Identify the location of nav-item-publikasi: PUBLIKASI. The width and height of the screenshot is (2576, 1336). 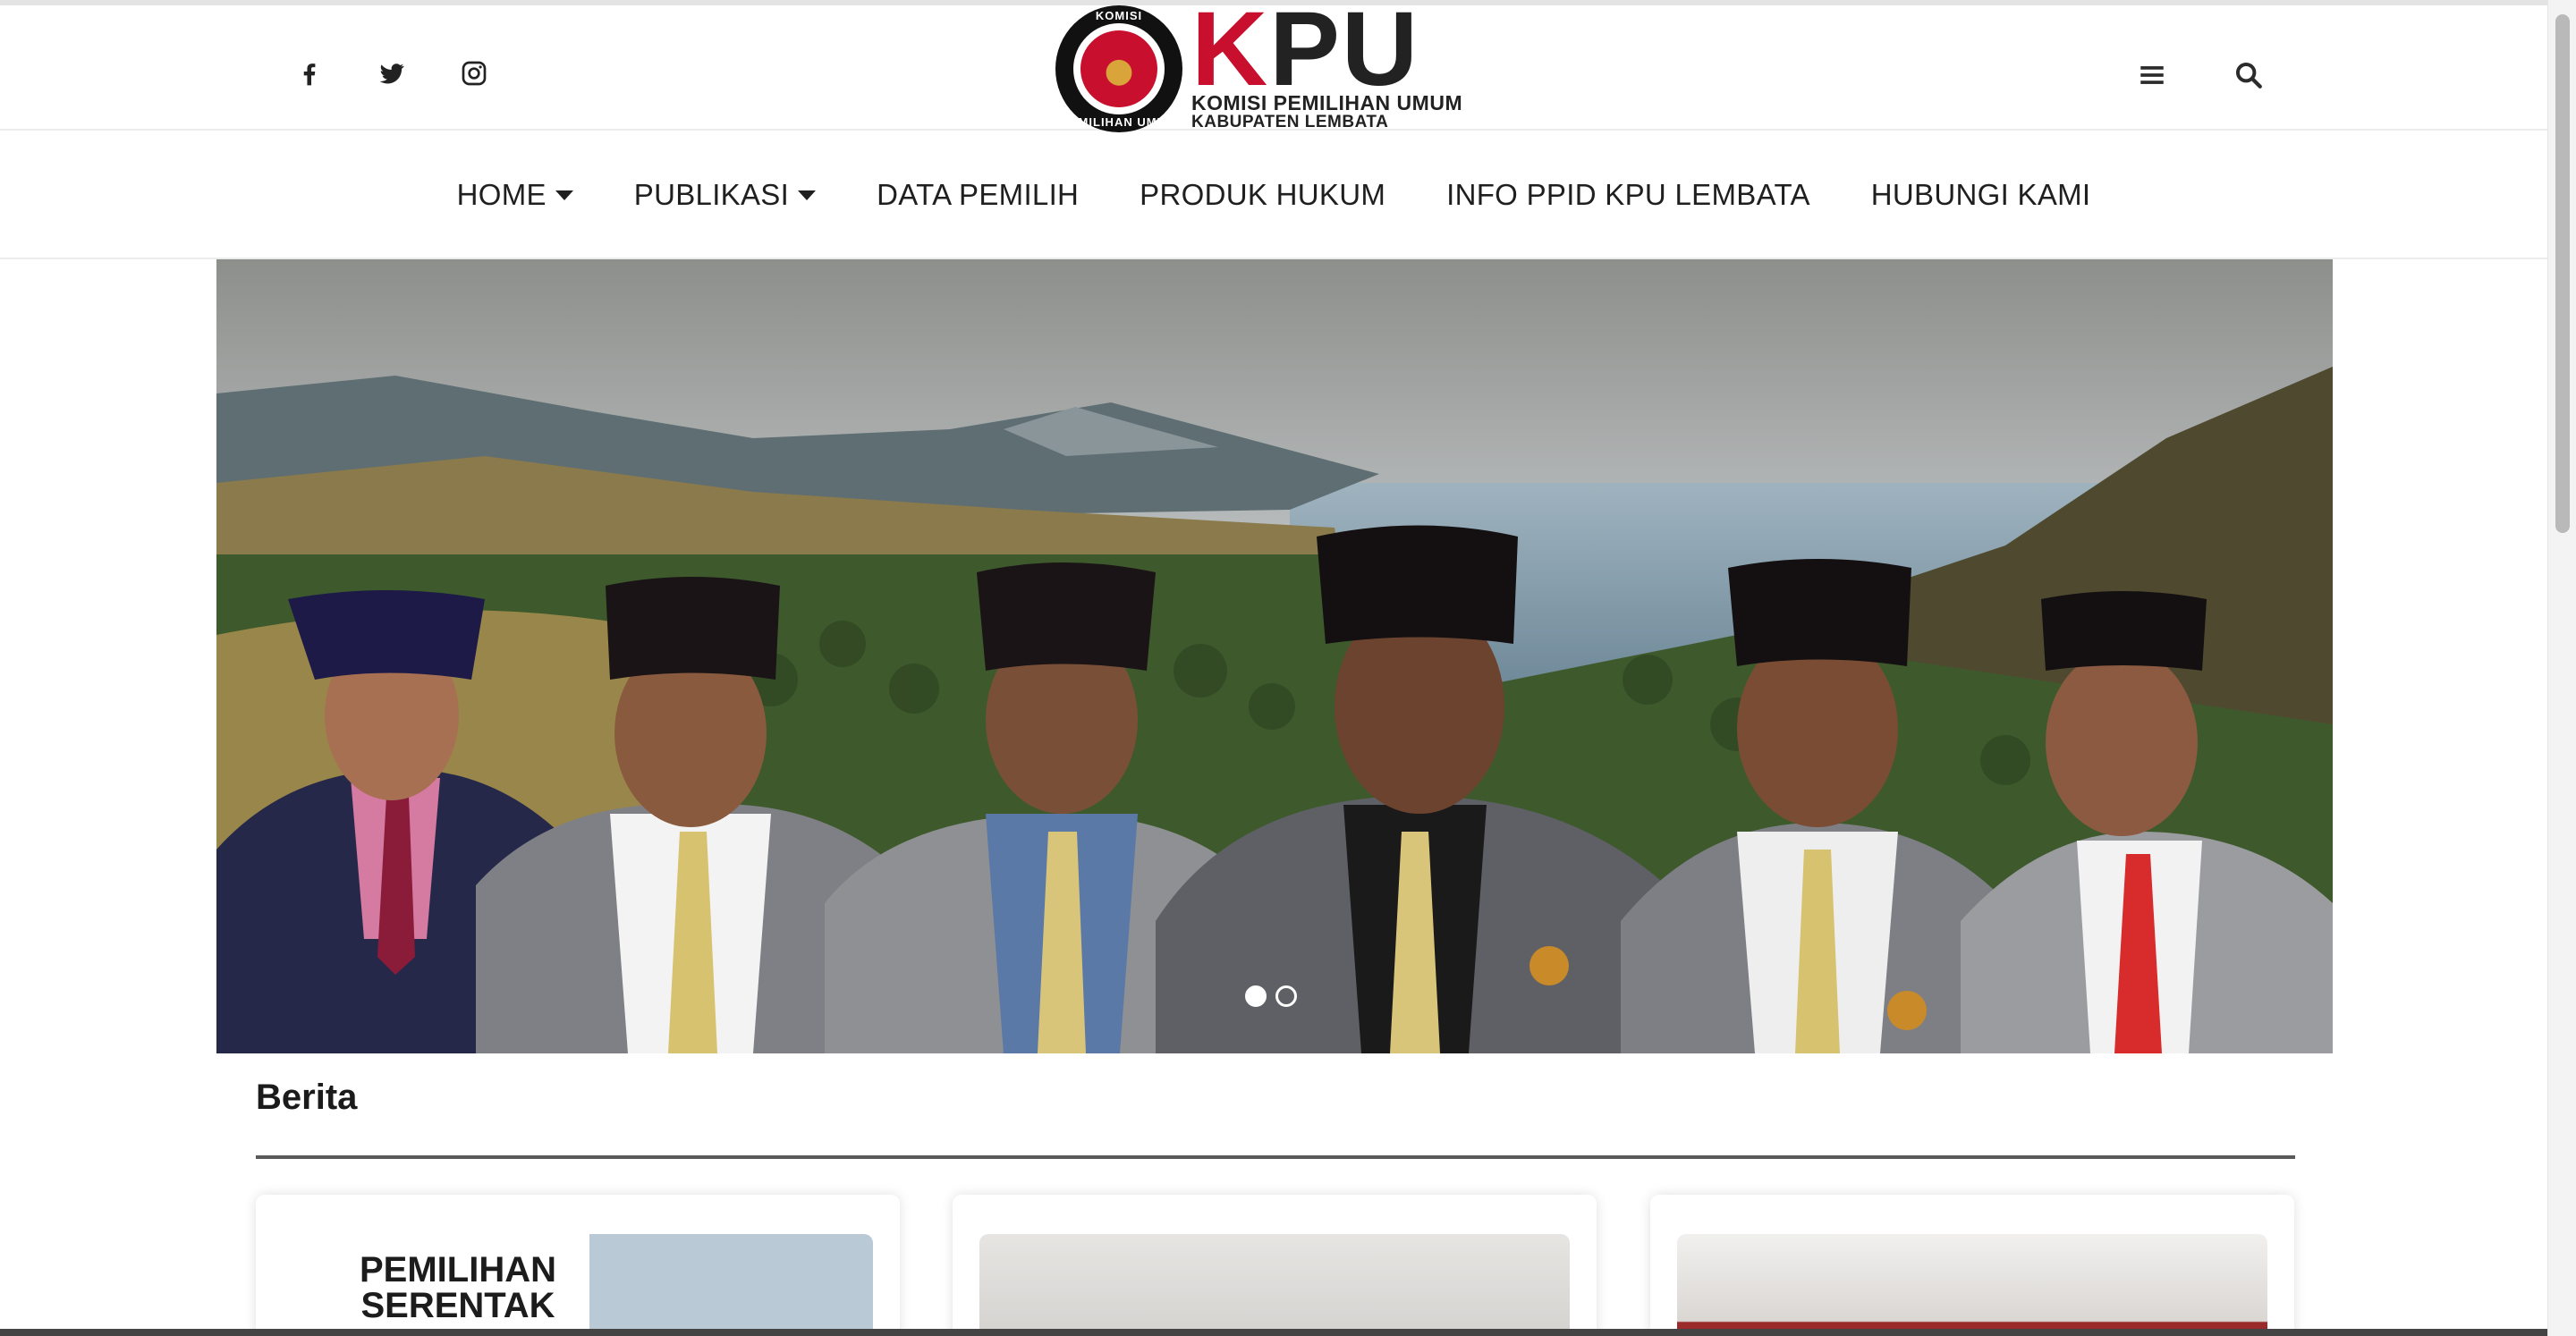
(725, 195).